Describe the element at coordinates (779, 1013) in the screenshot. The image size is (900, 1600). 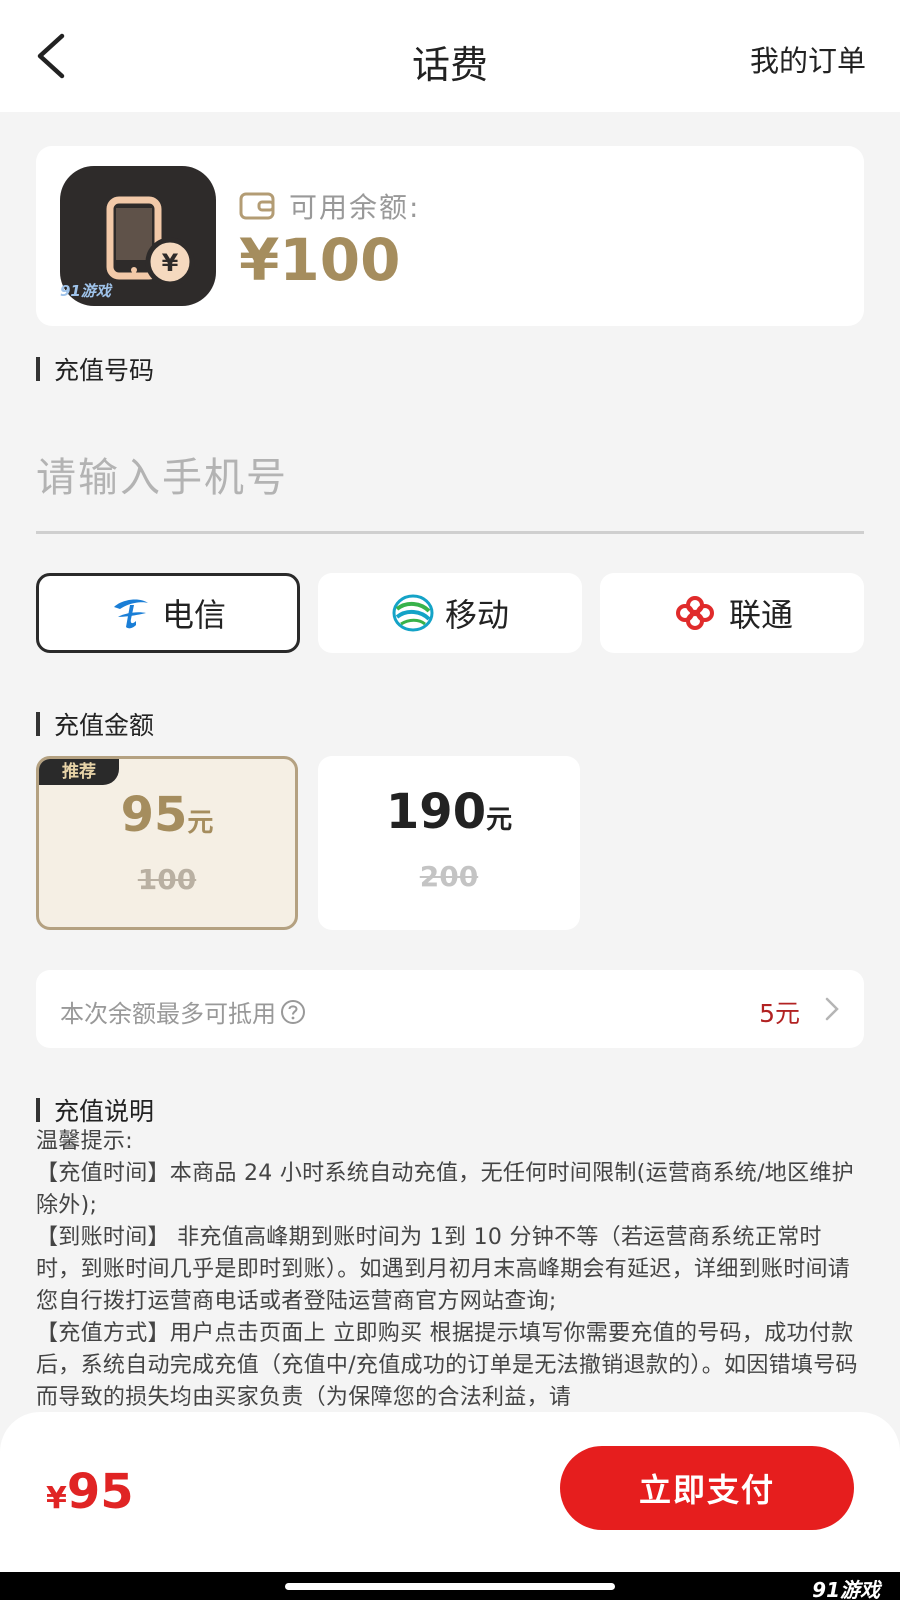
I see `deduct-value: 5元` at that location.